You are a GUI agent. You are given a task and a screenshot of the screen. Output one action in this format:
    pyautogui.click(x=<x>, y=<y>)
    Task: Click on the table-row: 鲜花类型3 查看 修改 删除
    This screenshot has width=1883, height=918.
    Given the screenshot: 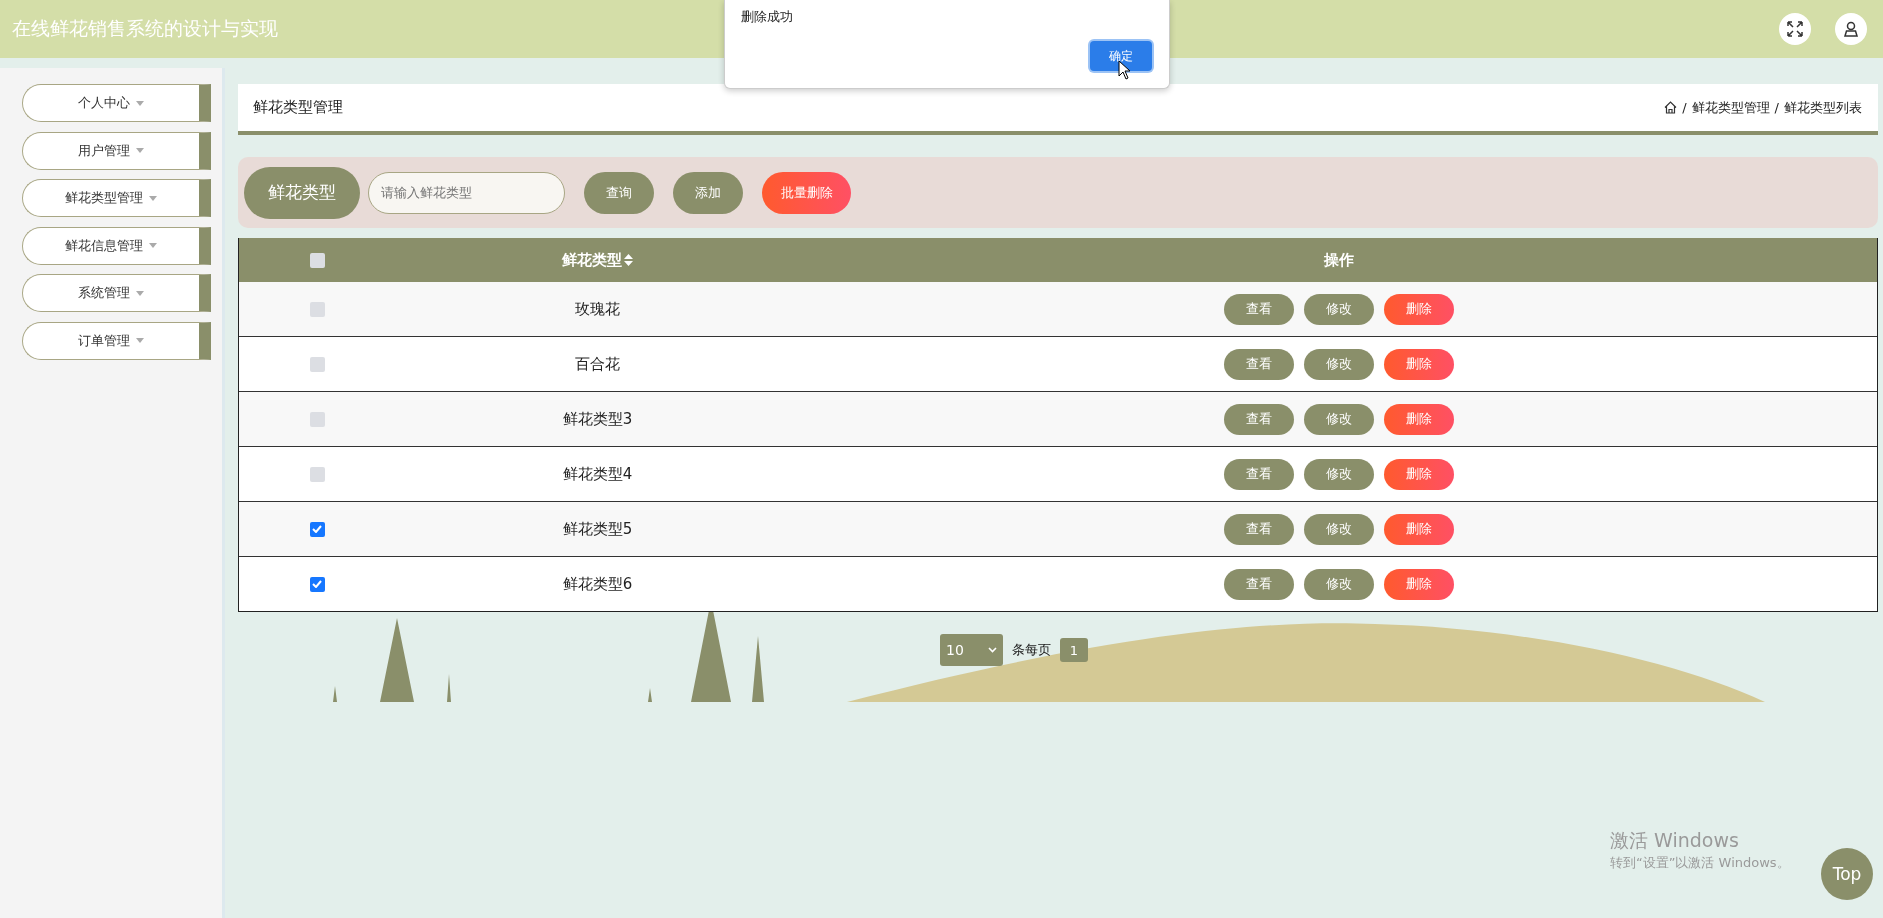 What is the action you would take?
    pyautogui.click(x=1058, y=418)
    